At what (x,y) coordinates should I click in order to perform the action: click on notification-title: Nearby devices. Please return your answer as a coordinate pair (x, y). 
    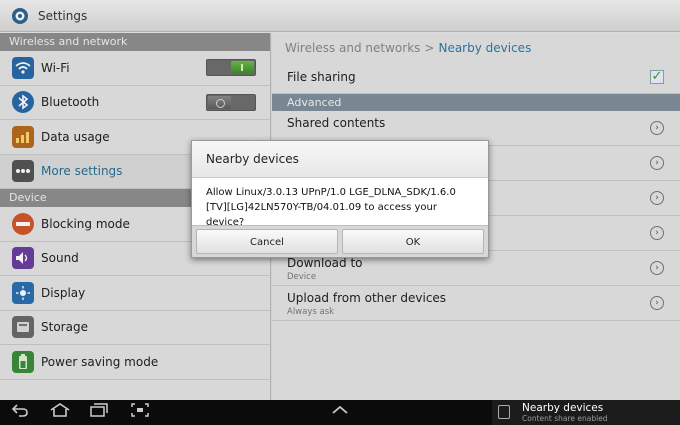
    Looking at the image, I should click on (563, 408).